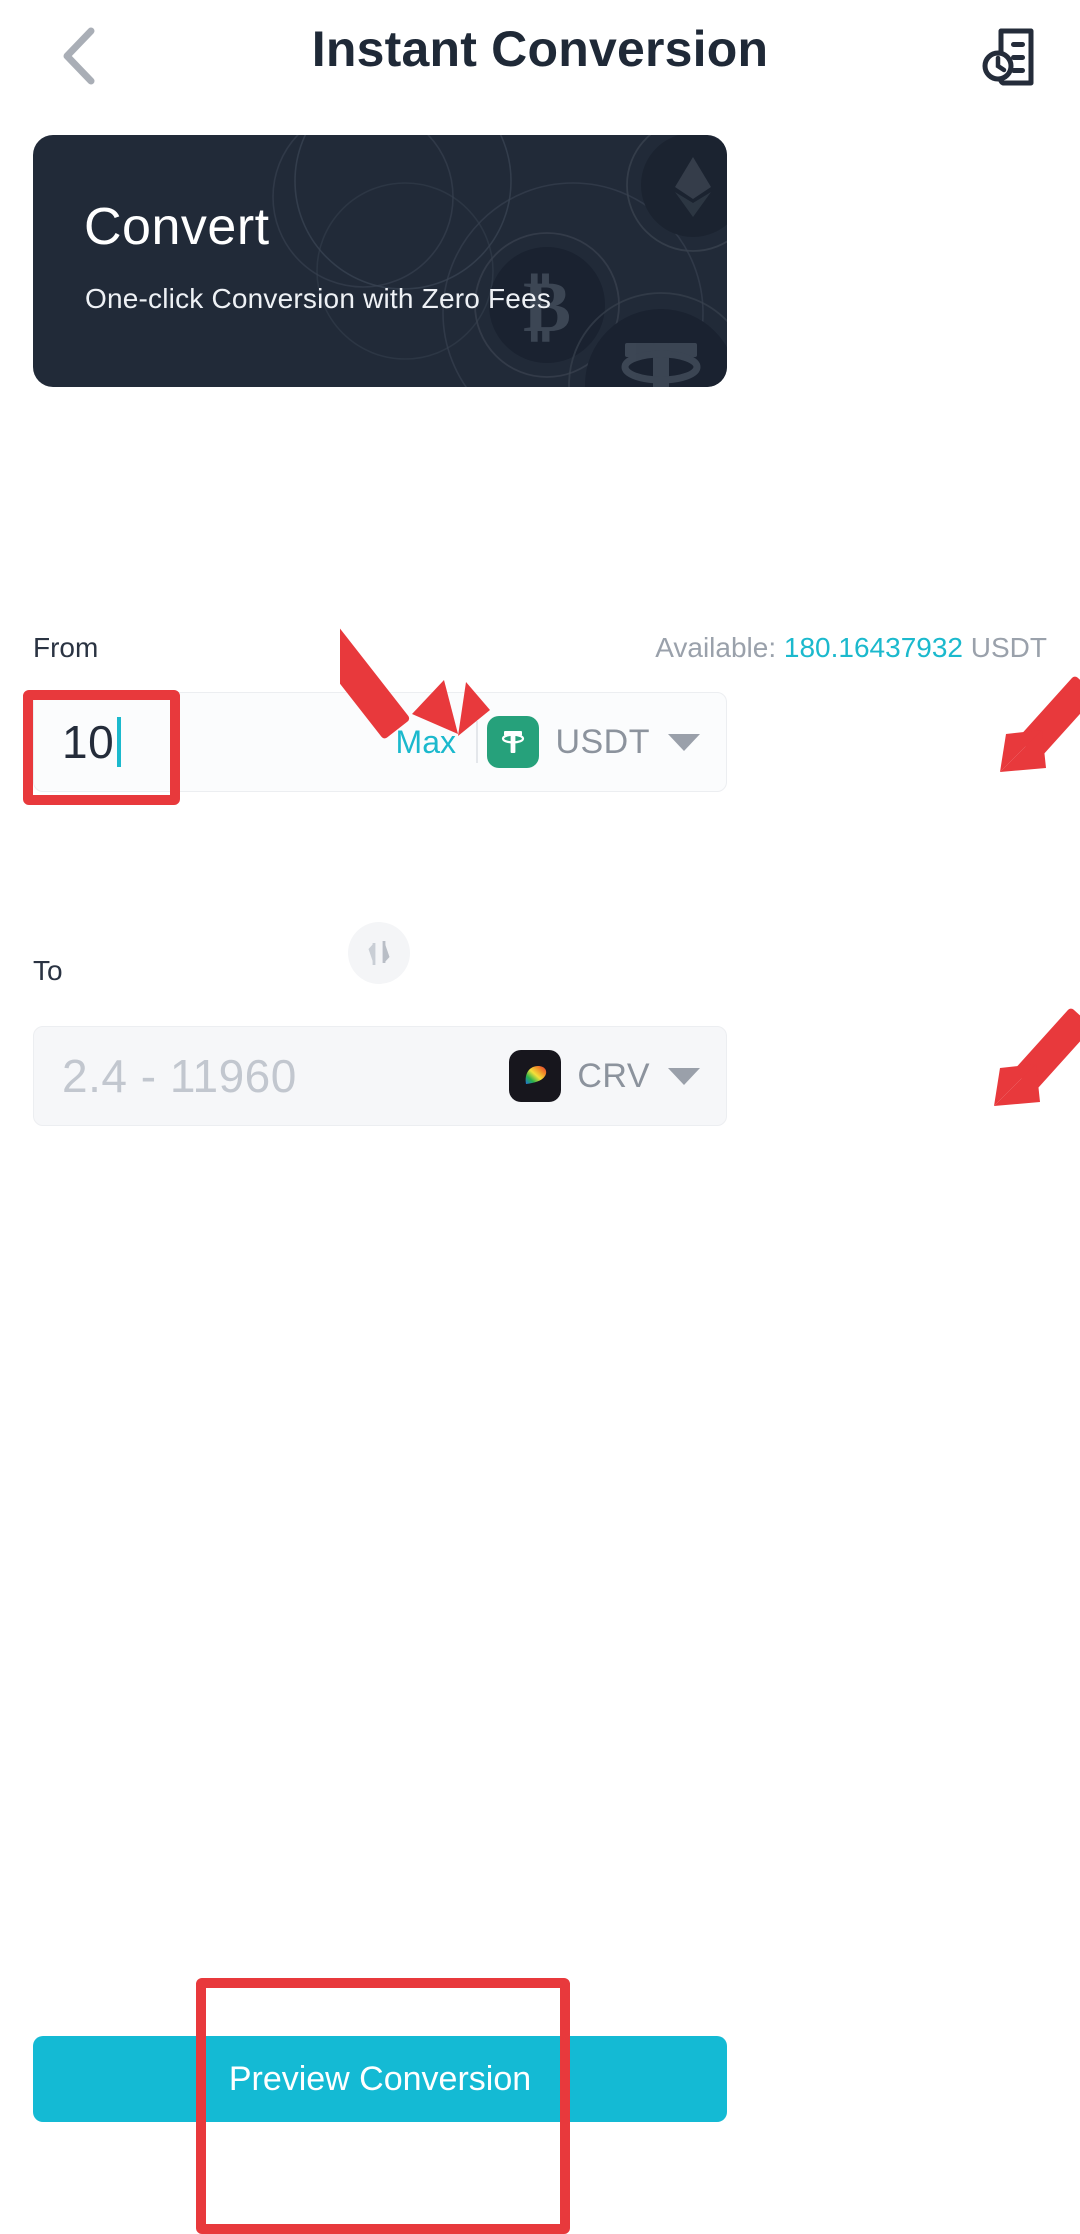 Image resolution: width=1080 pixels, height=2234 pixels. What do you see at coordinates (66, 647) in the screenshot?
I see `from-label: From` at bounding box center [66, 647].